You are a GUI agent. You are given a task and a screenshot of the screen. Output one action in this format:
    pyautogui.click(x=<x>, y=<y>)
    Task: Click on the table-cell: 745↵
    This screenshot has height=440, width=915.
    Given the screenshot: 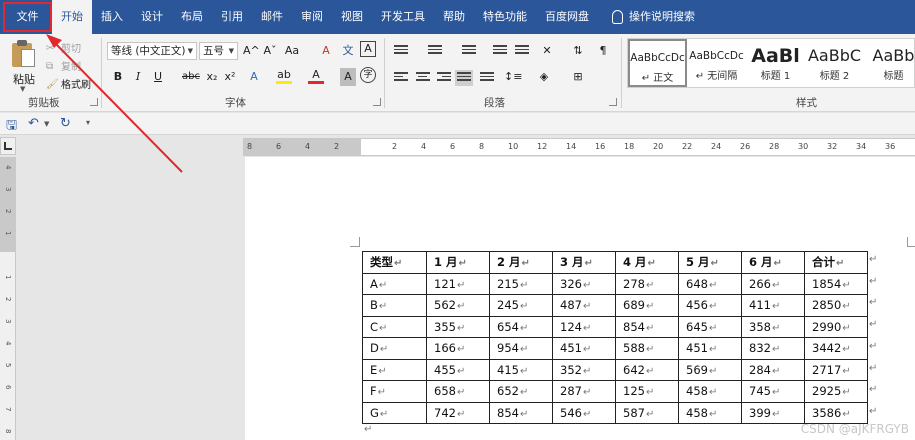 What is the action you would take?
    pyautogui.click(x=773, y=391)
    